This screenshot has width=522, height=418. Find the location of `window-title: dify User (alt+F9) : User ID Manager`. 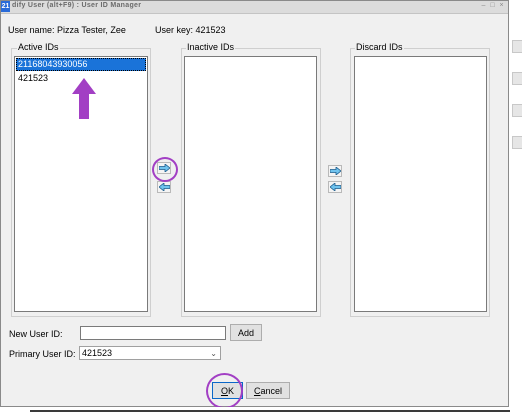

window-title: dify User (alt+F9) : User ID Manager is located at coordinates (77, 5).